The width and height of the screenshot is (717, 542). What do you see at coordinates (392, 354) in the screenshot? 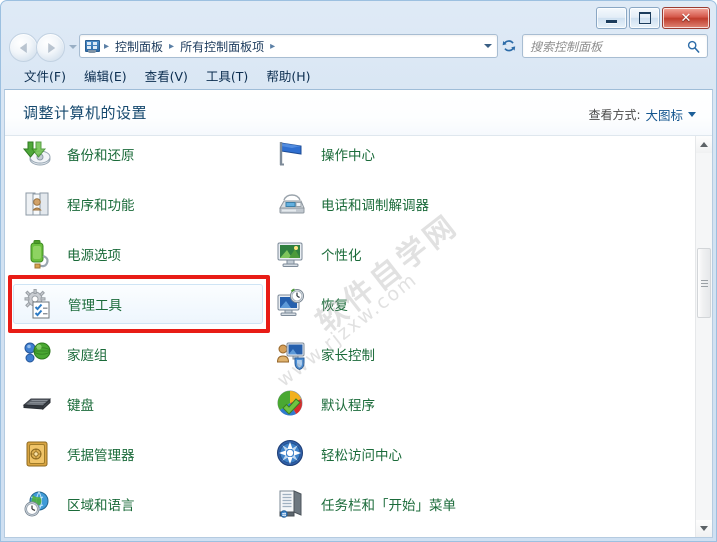
I see `control-panel-item: 家长控制` at bounding box center [392, 354].